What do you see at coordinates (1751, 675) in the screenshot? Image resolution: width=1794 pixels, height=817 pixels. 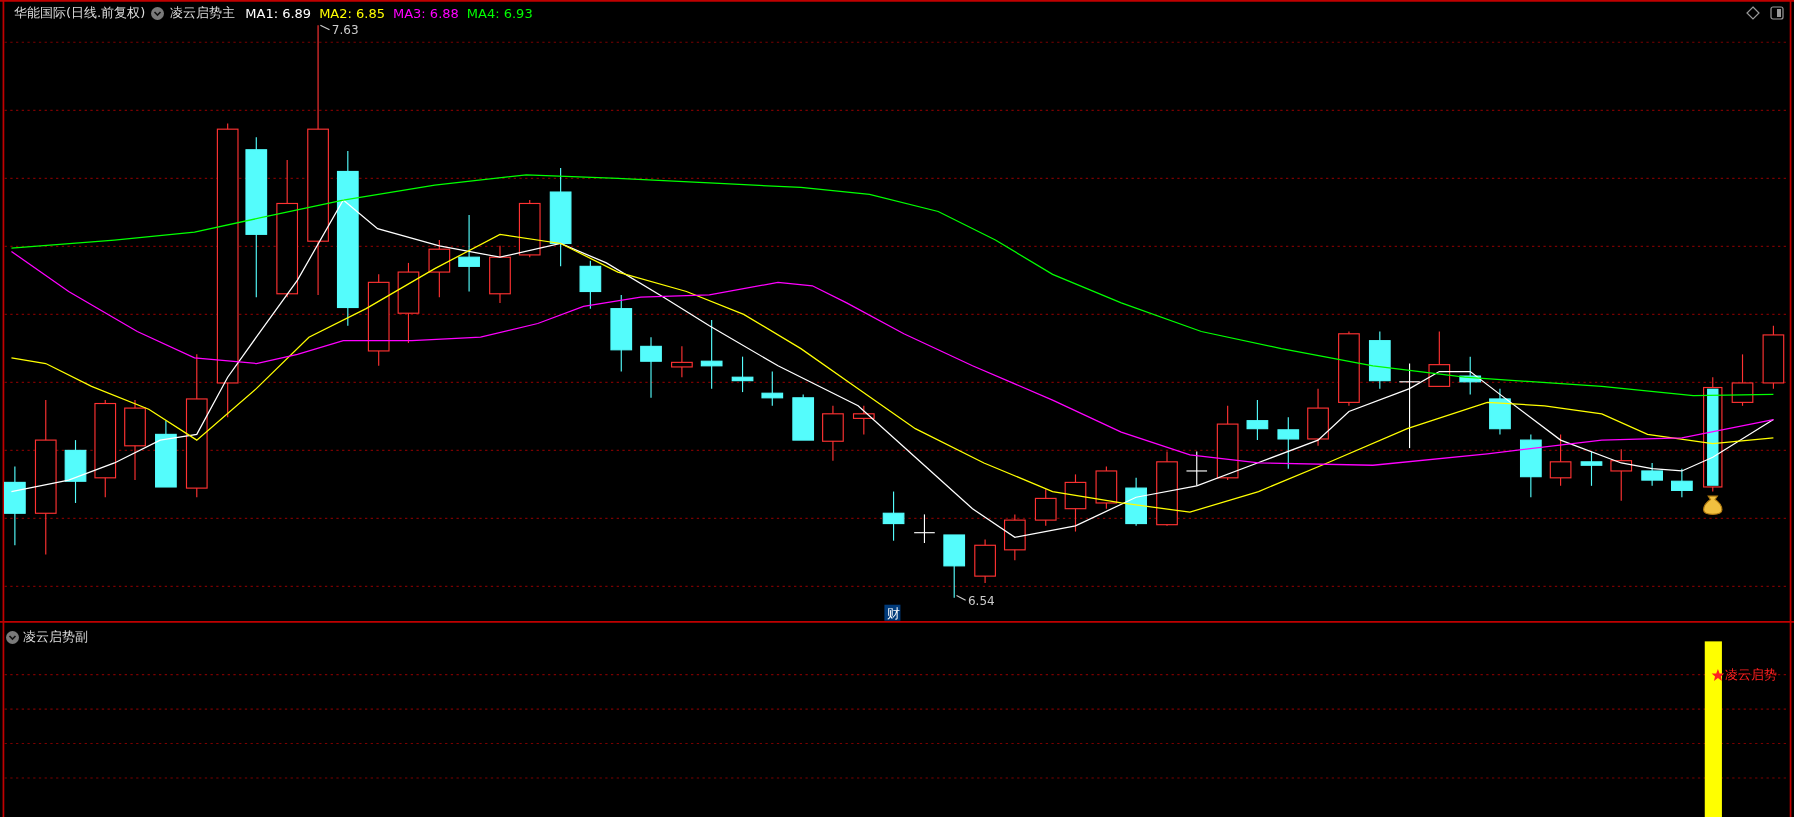 I see `signal-label: 凌云启势` at bounding box center [1751, 675].